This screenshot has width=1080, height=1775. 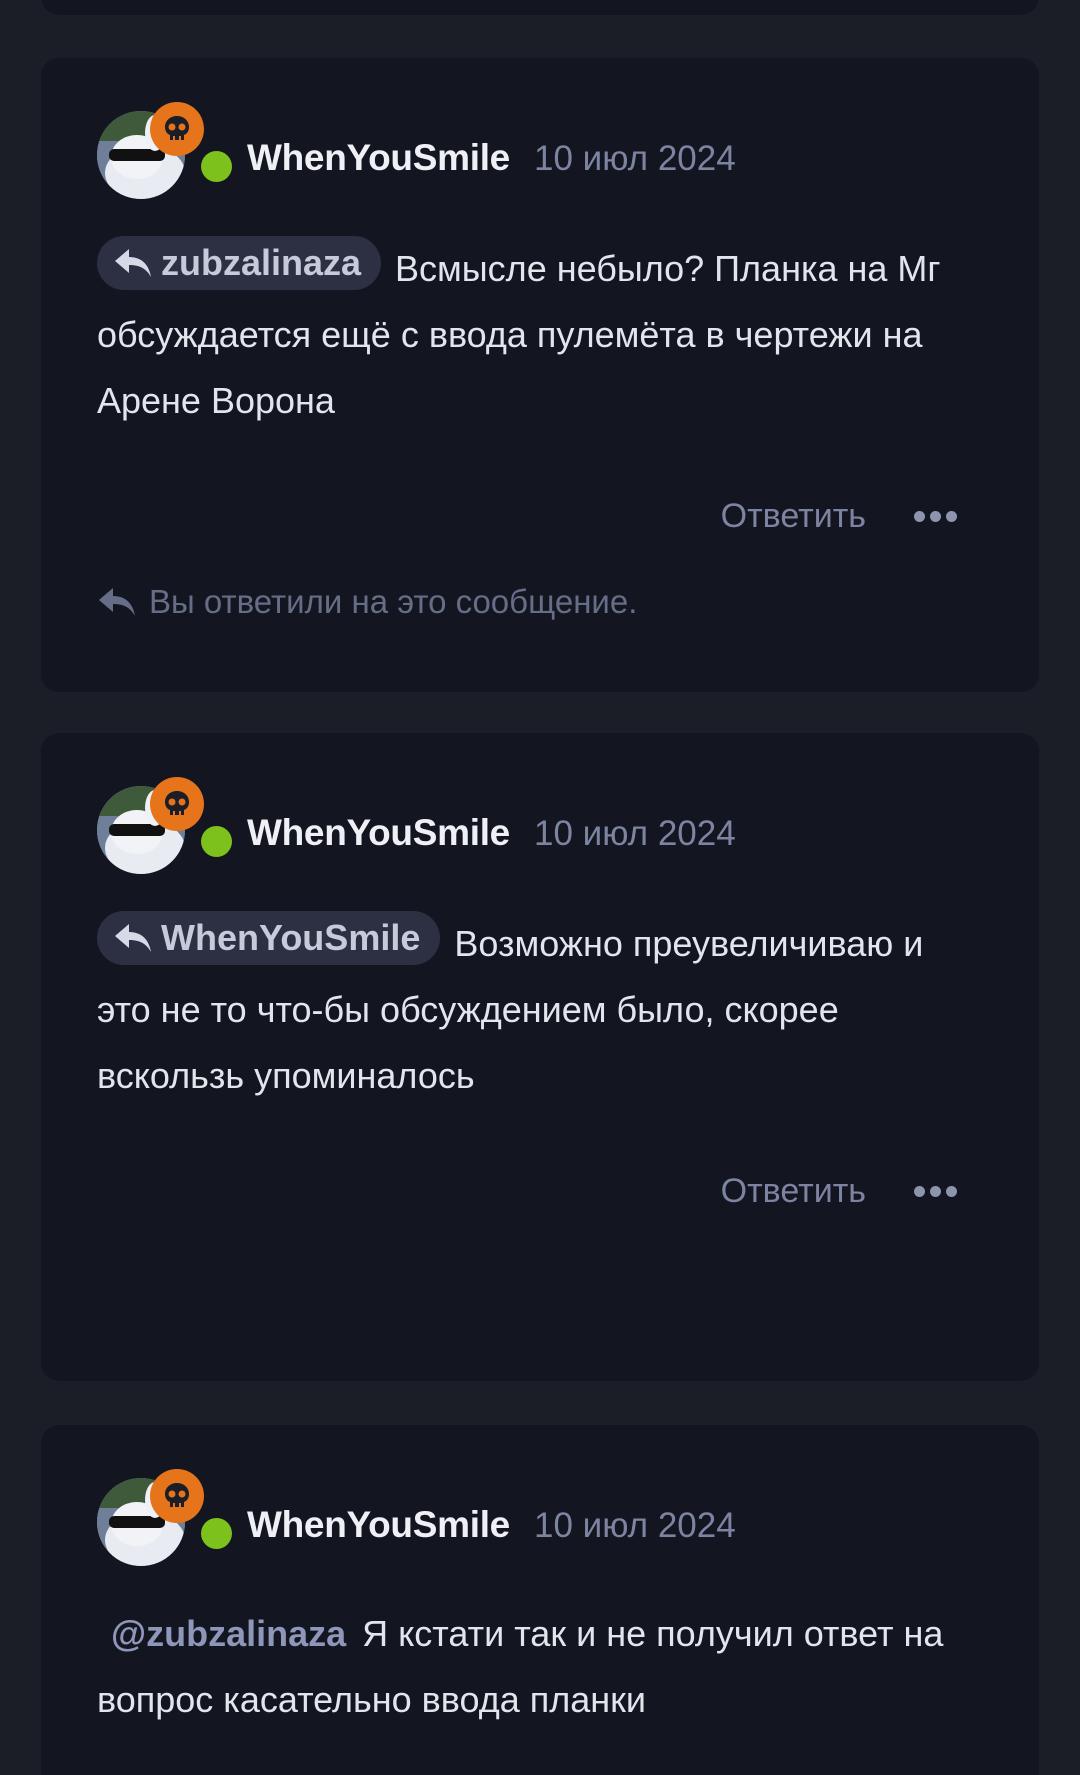 I want to click on quote-username: WhenYouSmile, so click(x=291, y=937).